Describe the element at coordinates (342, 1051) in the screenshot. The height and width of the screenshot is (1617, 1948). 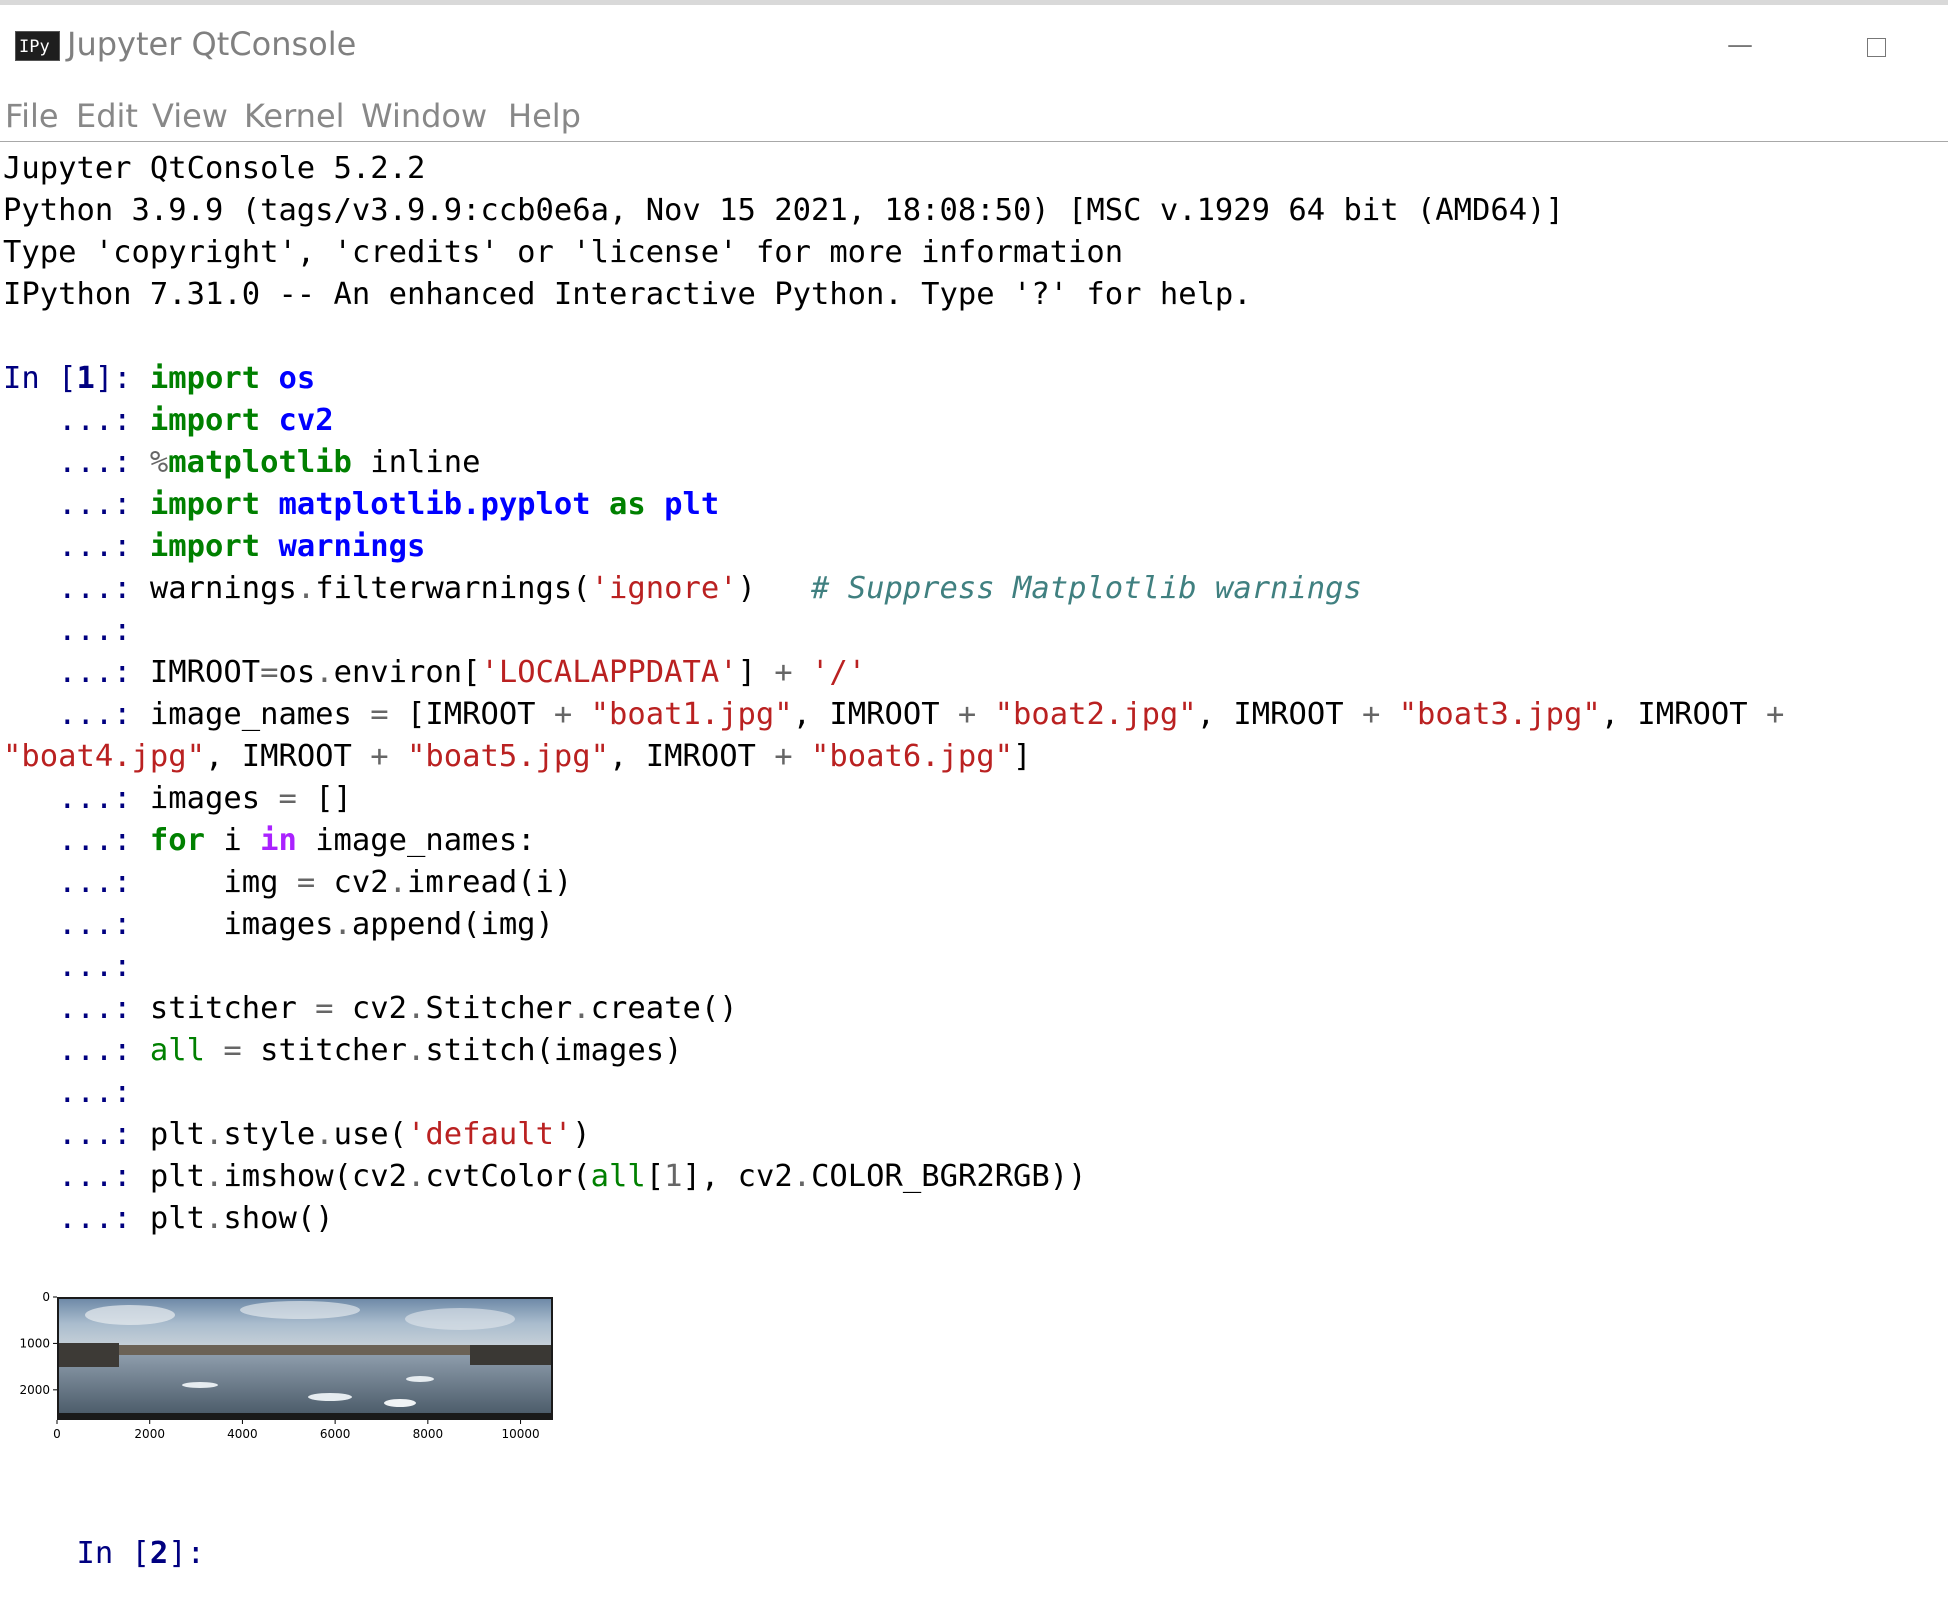
I see `code-line: ...: all = stitcher.stitch(images)` at that location.